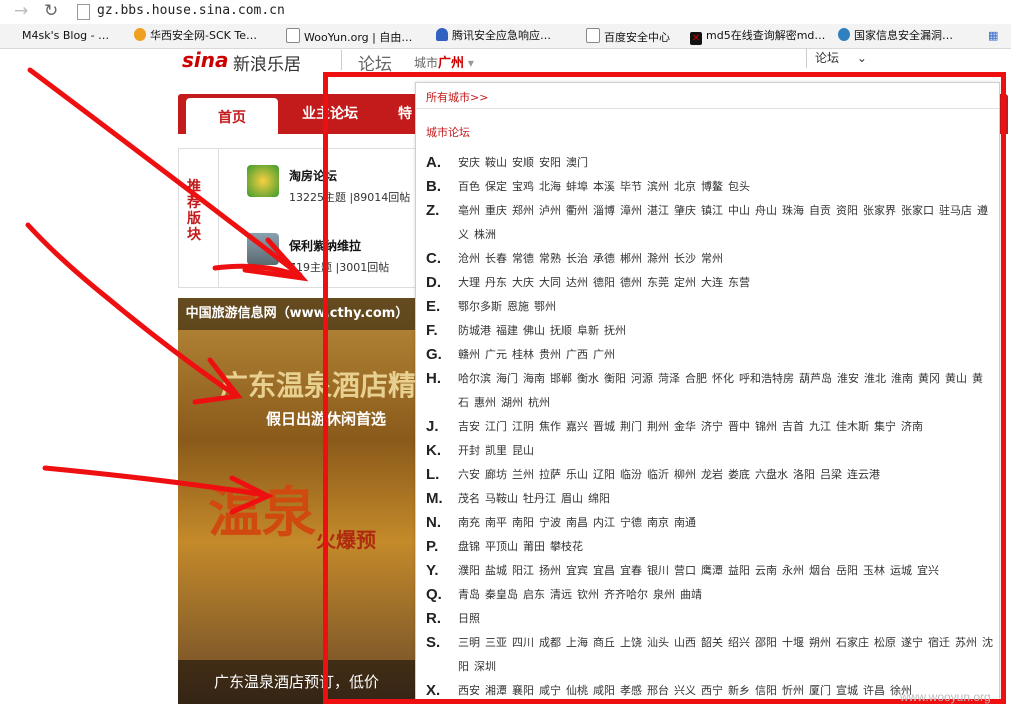 This screenshot has height=710, width=1011. I want to click on forward-arrow-icon: →, so click(21, 11).